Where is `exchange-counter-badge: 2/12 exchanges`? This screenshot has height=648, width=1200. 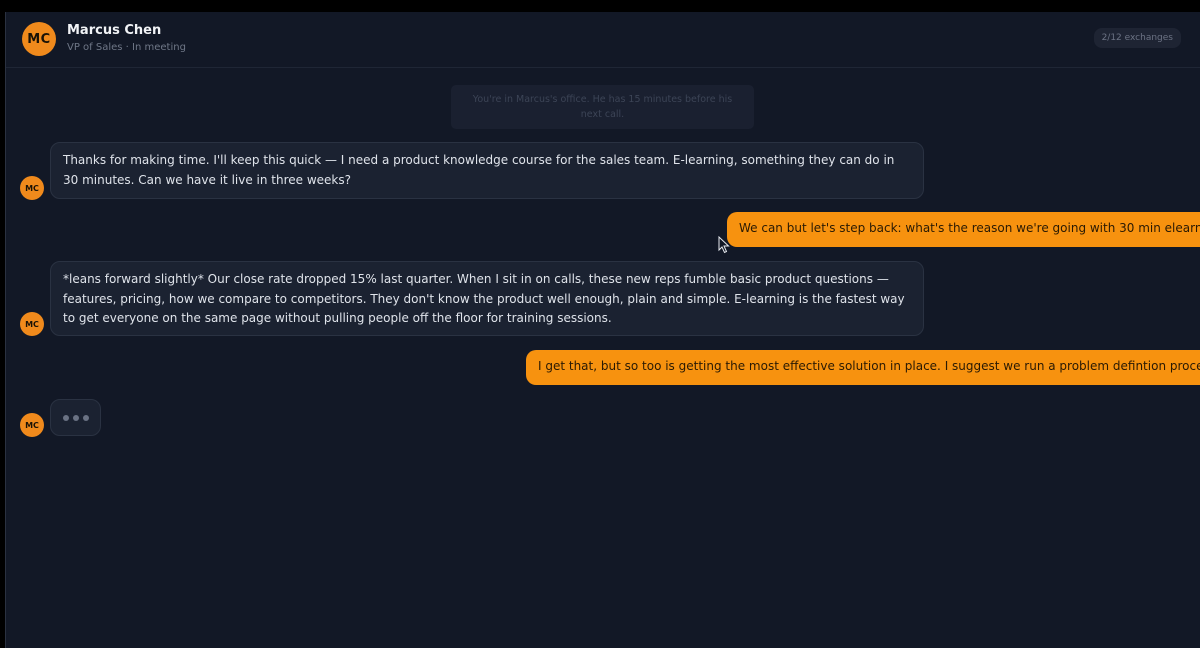 exchange-counter-badge: 2/12 exchanges is located at coordinates (1137, 38).